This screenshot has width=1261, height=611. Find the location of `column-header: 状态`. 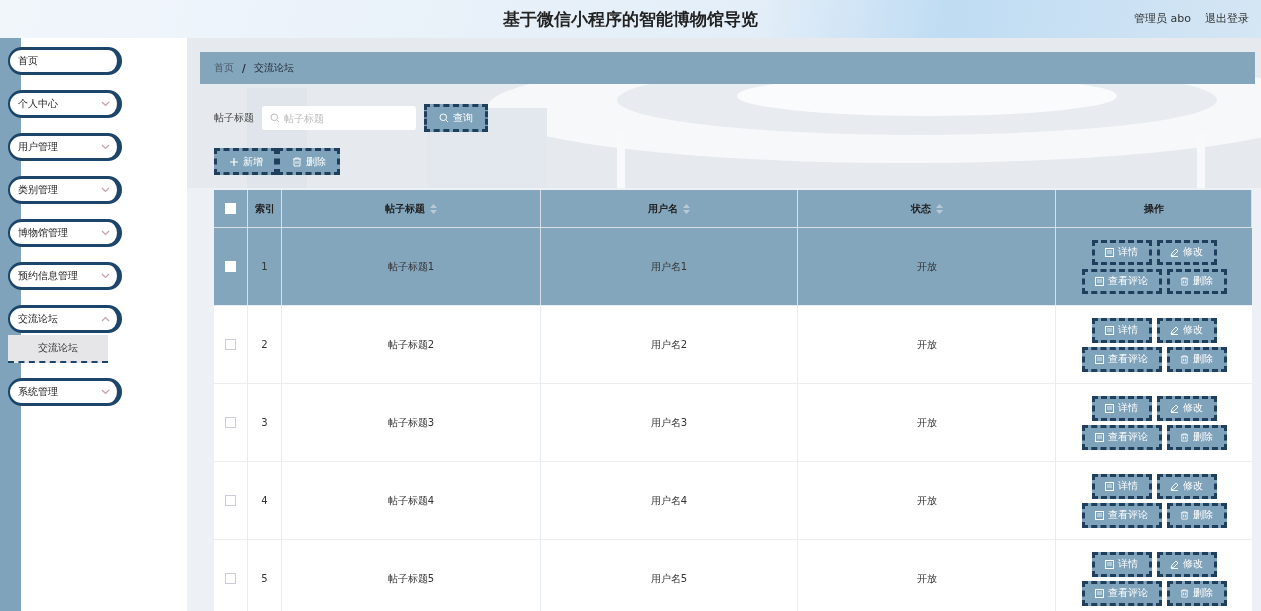

column-header: 状态 is located at coordinates (920, 208).